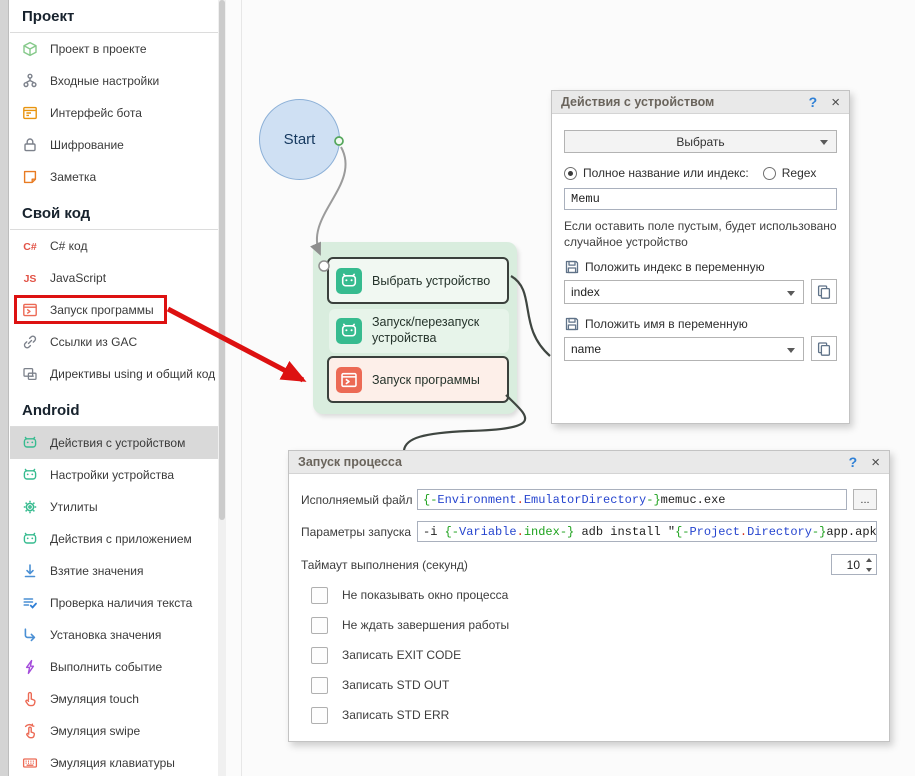 This screenshot has width=915, height=776. Describe the element at coordinates (105, 81) in the screenshot. I see `sidebar-item-label: Входные настройки` at that location.